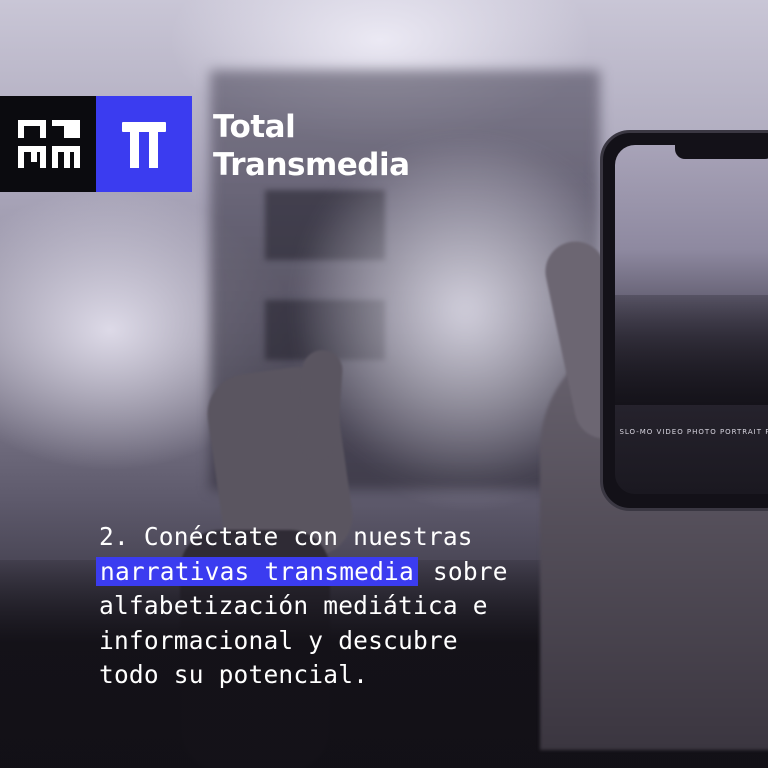 The height and width of the screenshot is (768, 768). Describe the element at coordinates (691, 350) in the screenshot. I see `phone-screen-crowd` at that location.